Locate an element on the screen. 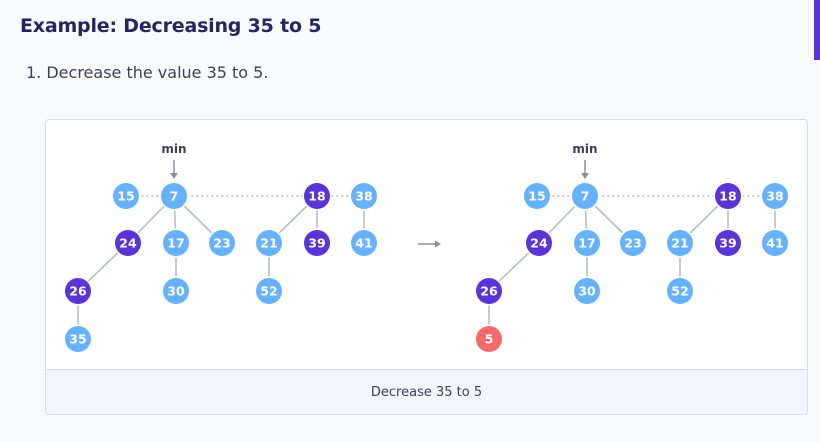  heap-node-35: 35 is located at coordinates (78, 339).